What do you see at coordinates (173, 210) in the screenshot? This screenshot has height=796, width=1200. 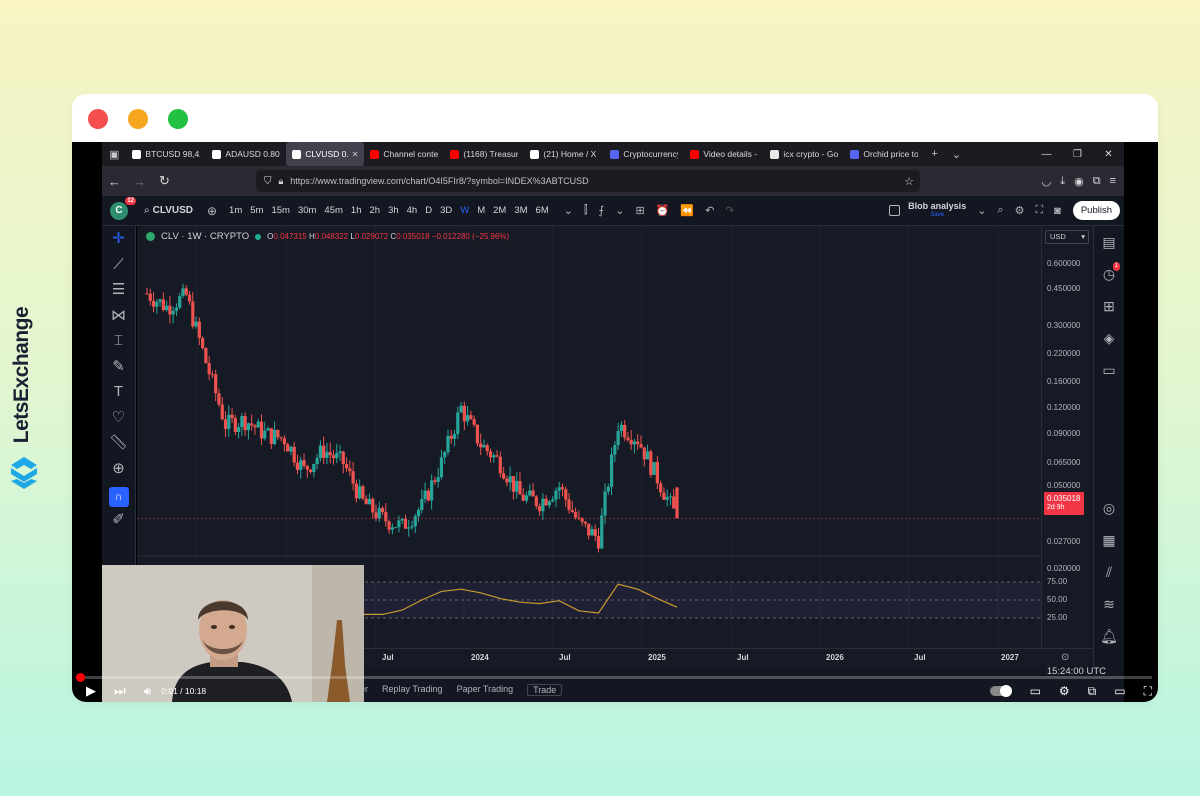 I see `symbol-search-button: CLVUSD` at bounding box center [173, 210].